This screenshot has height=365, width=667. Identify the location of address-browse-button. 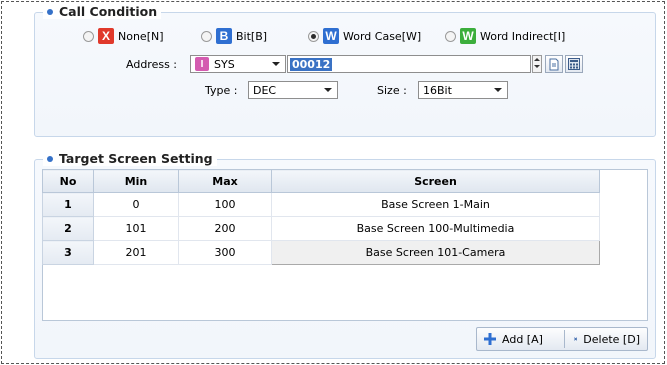
(554, 64).